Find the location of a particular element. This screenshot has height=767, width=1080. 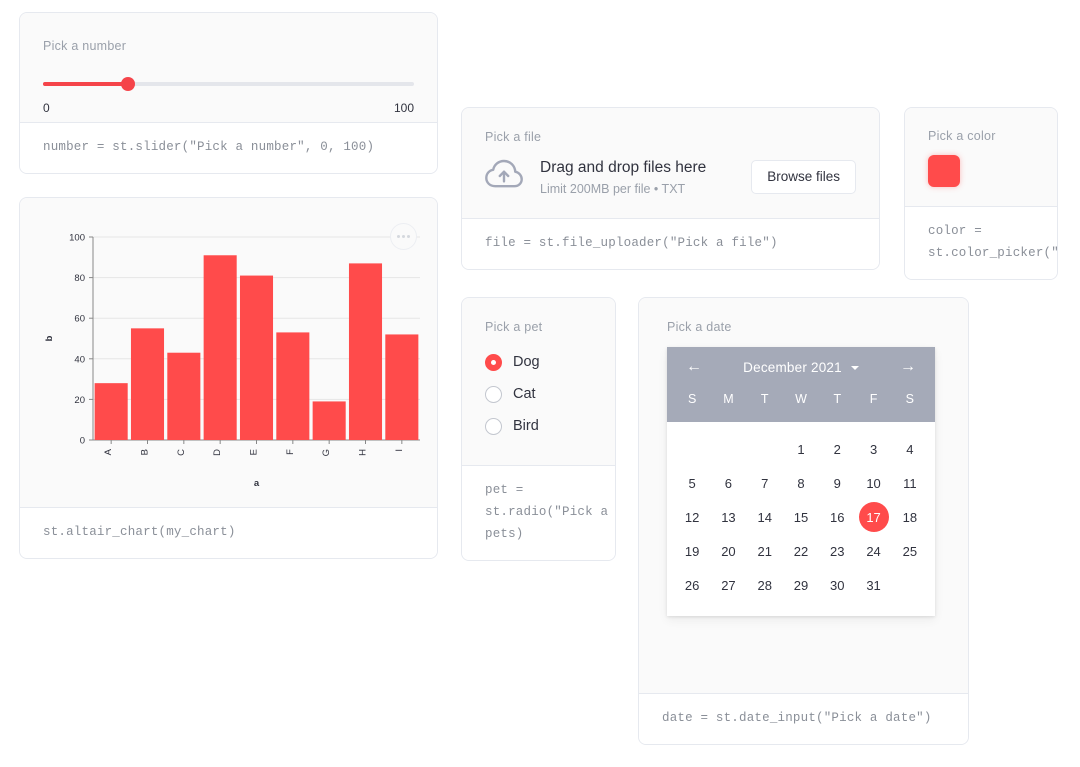

calendar-day-number: 23 is located at coordinates (837, 551).